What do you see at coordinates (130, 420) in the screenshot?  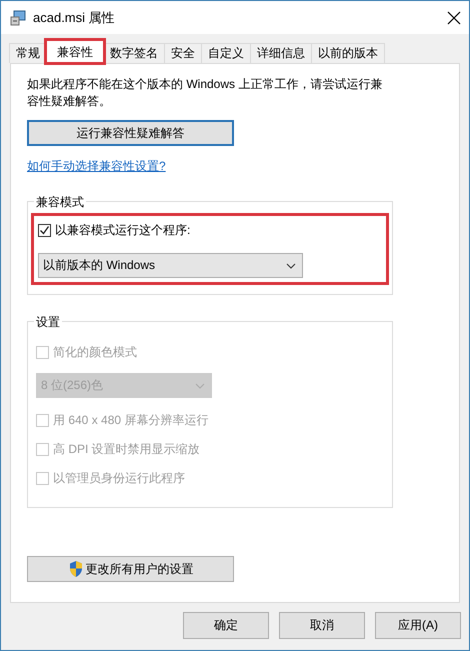 I see `checkbox-label: 用 640 x 480 屏幕分辨率运行` at bounding box center [130, 420].